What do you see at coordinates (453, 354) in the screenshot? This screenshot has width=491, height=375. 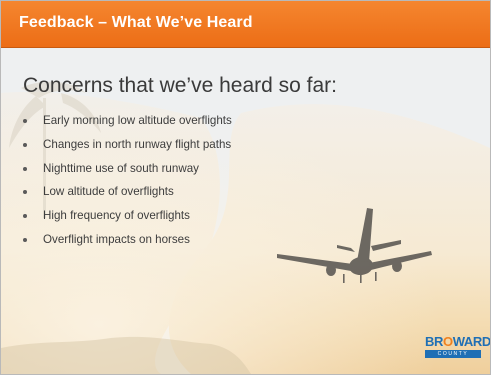 I see `logo-subtitle: COUNTY` at bounding box center [453, 354].